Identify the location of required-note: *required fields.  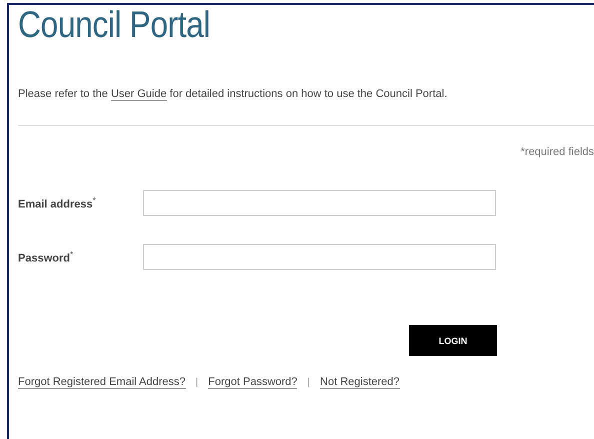
(557, 152).